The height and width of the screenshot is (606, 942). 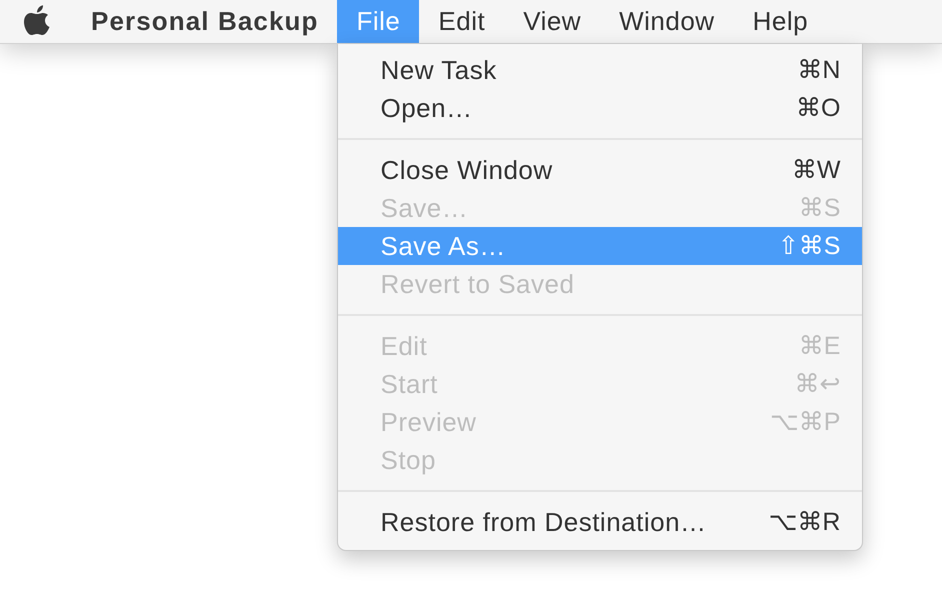 I want to click on shortcut-label: ⌘N, so click(x=818, y=70).